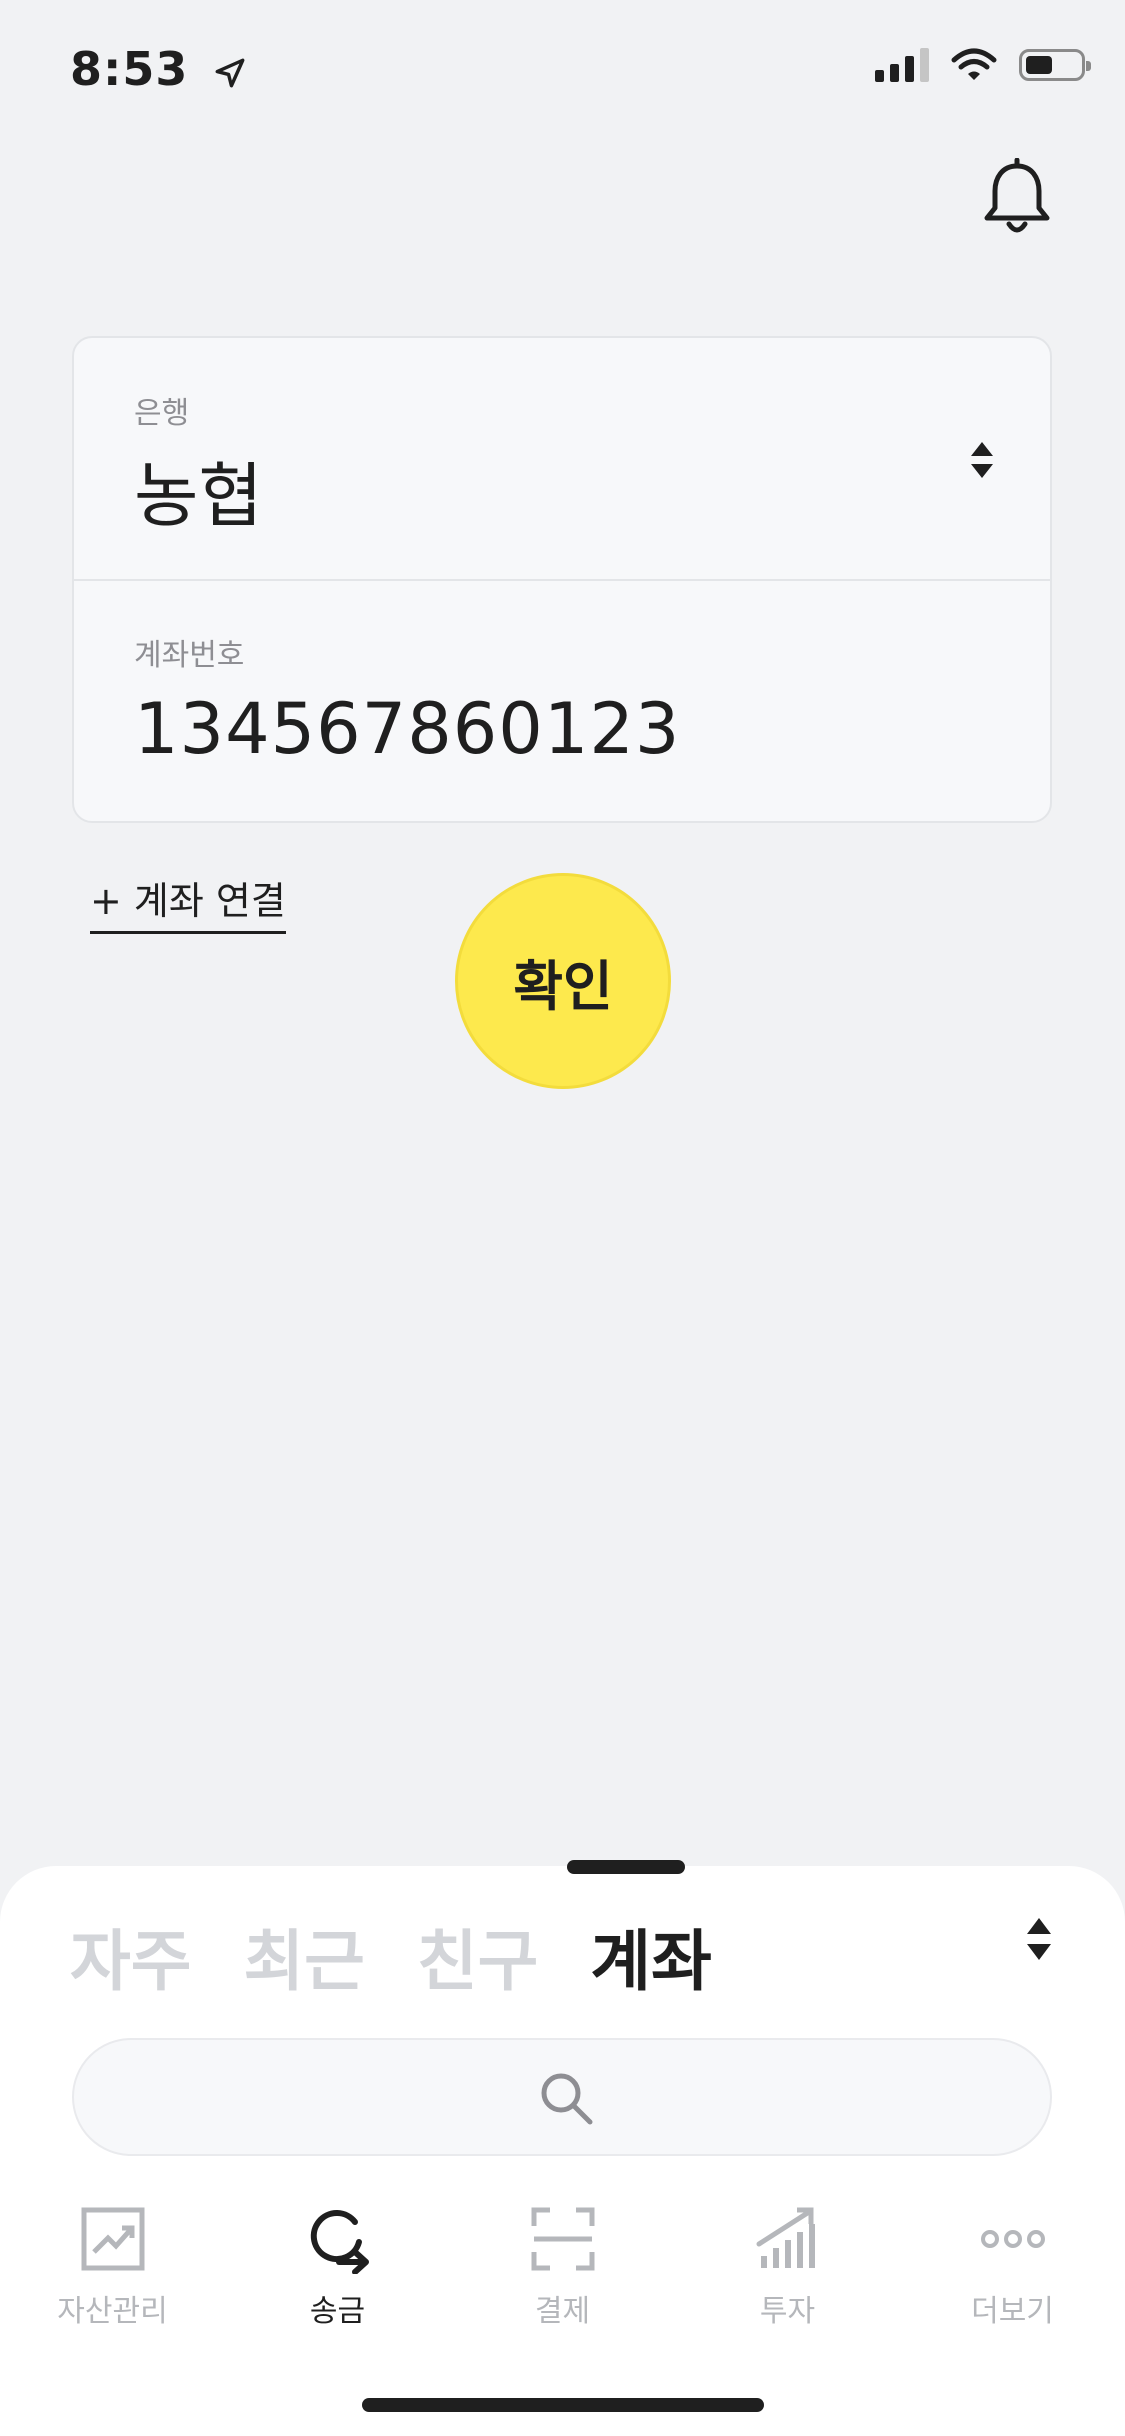 The height and width of the screenshot is (2436, 1125). I want to click on sort-updown-icon, so click(1039, 1939).